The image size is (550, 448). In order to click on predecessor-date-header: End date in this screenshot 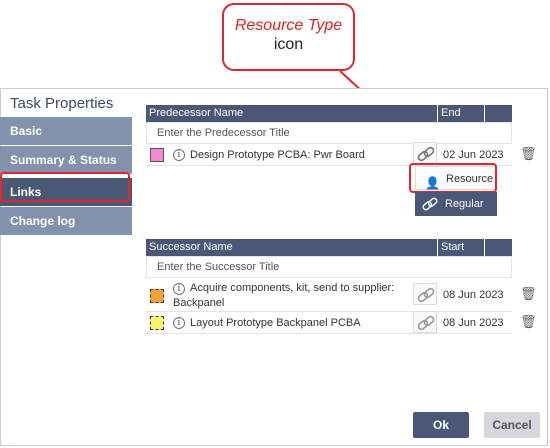, I will do `click(461, 120)`.